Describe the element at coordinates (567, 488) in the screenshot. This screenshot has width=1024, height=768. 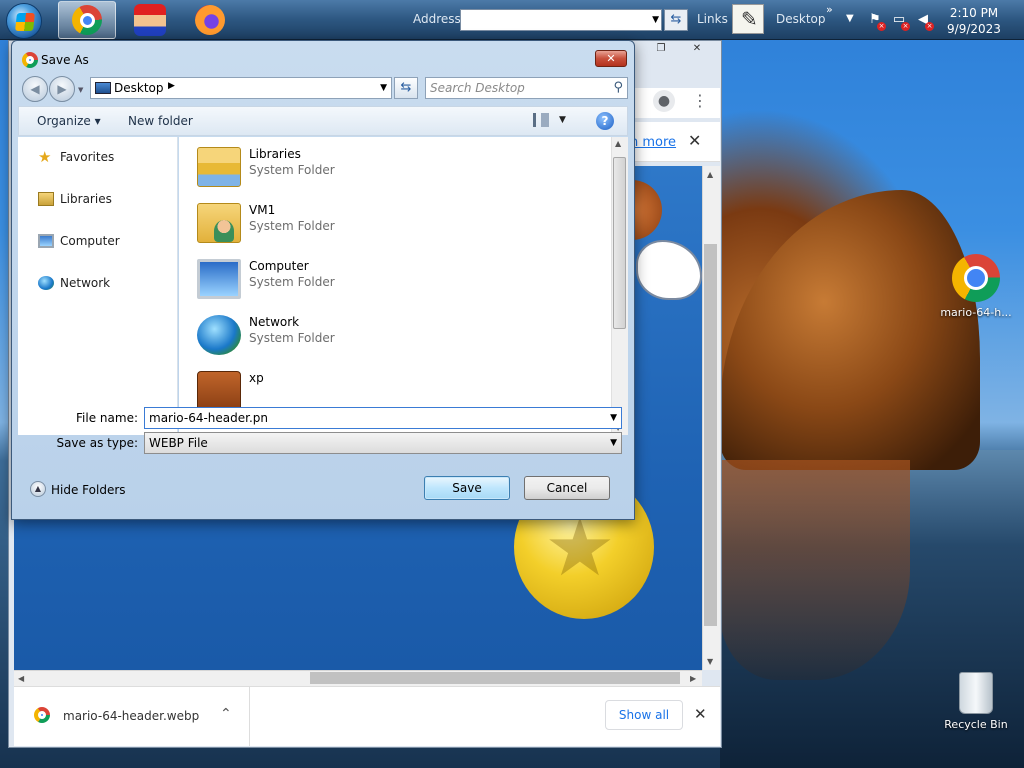
I see `cancel-button: Cancel` at that location.